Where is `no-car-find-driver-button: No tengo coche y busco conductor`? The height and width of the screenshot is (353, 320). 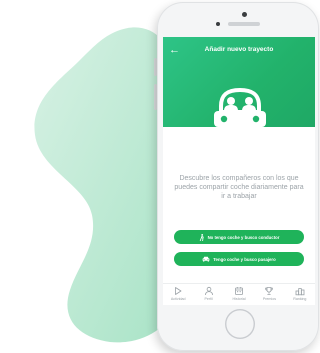
no-car-find-driver-button: No tengo coche y busco conductor is located at coordinates (239, 237).